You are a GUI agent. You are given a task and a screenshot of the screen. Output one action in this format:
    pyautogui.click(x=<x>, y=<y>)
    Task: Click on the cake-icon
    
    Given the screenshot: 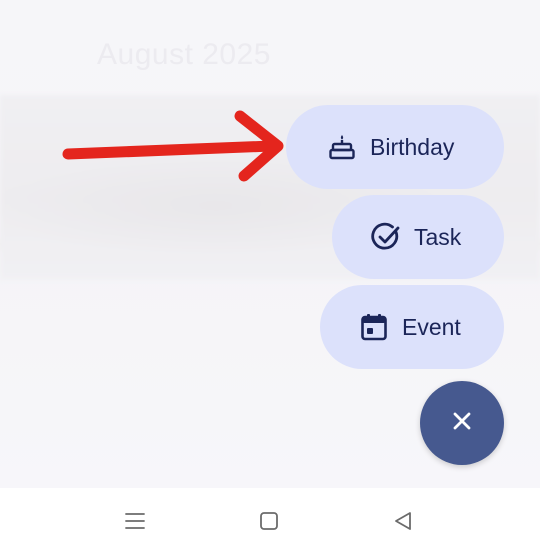 What is the action you would take?
    pyautogui.click(x=342, y=147)
    